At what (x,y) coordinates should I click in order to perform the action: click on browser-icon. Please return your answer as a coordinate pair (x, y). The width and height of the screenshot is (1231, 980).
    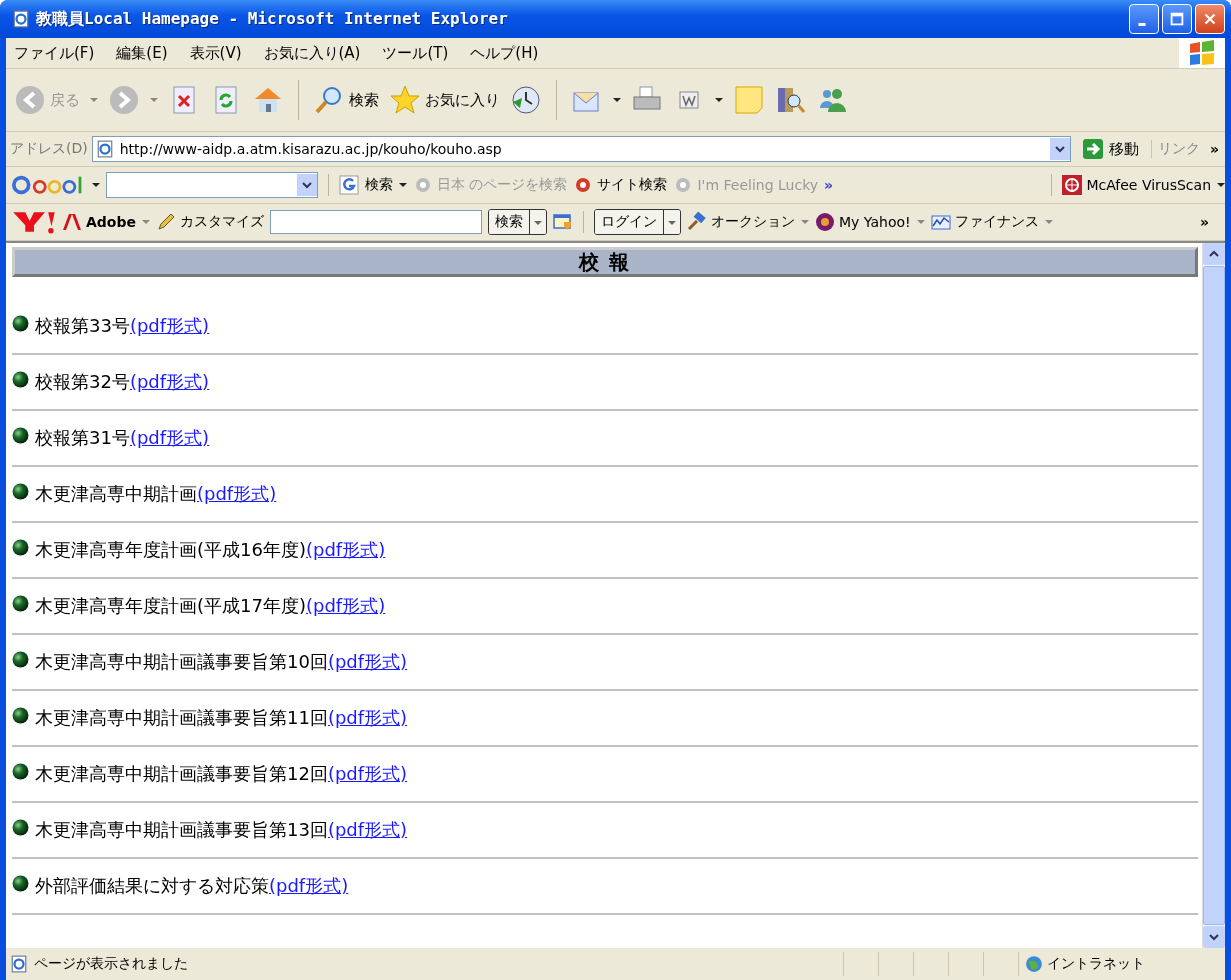
    Looking at the image, I should click on (21, 19).